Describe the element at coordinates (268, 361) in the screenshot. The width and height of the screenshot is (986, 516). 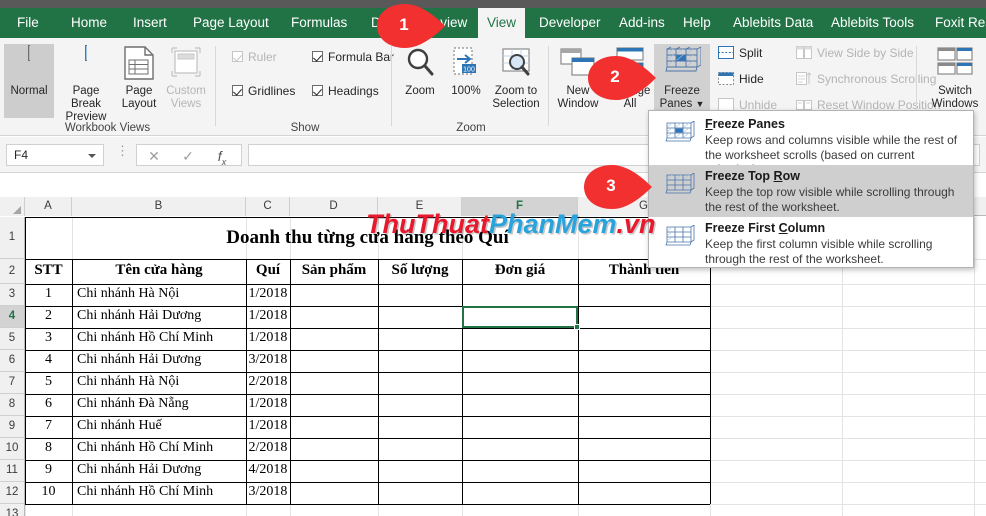
I see `cell-r6-c2: 3/2018` at that location.